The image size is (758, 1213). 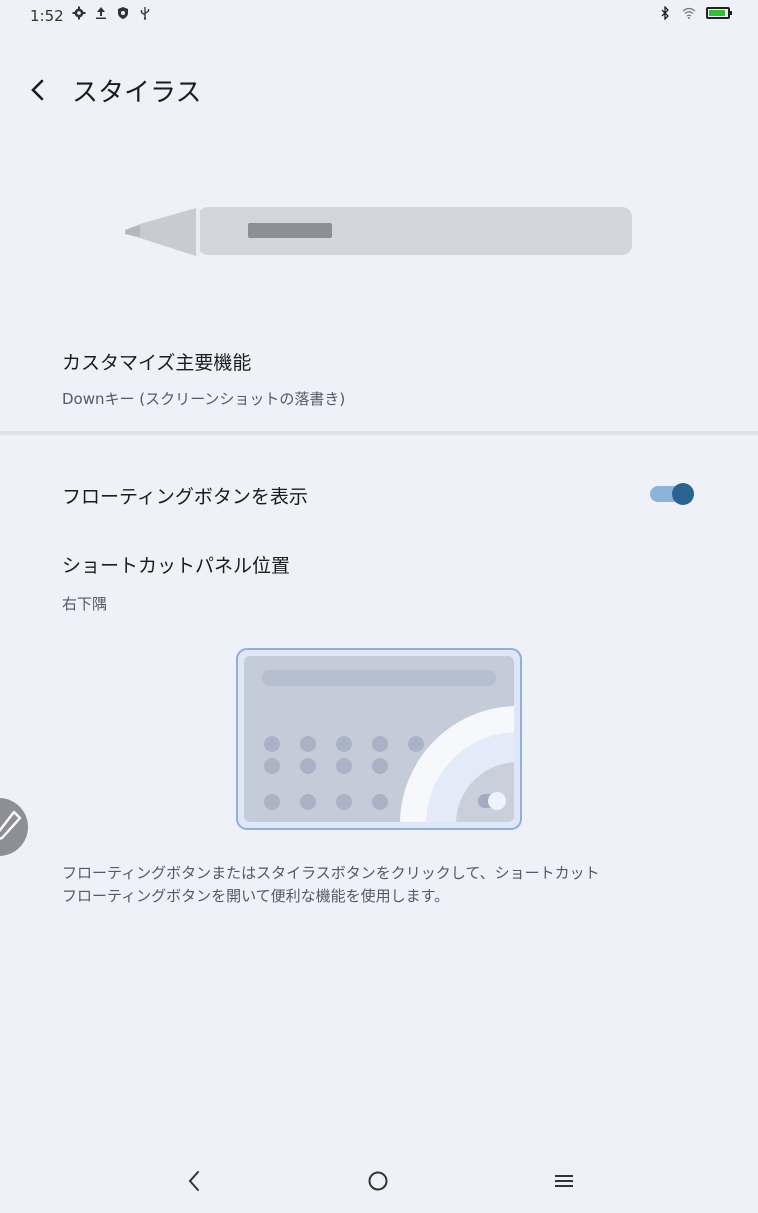 What do you see at coordinates (123, 13) in the screenshot?
I see `shield-icon` at bounding box center [123, 13].